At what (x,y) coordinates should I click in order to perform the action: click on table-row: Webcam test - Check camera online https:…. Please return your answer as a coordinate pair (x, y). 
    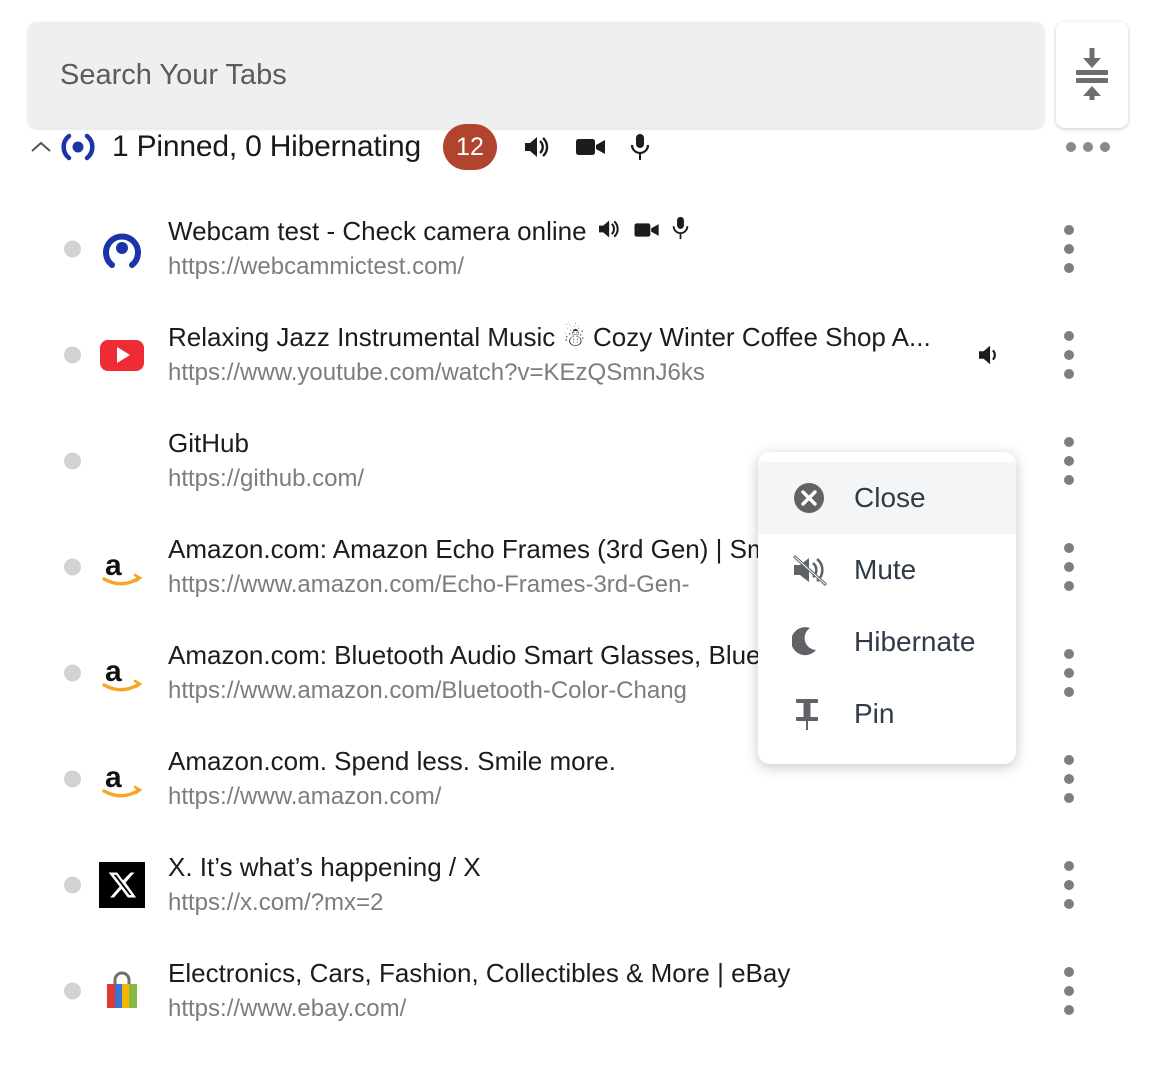
    Looking at the image, I should click on (580, 249).